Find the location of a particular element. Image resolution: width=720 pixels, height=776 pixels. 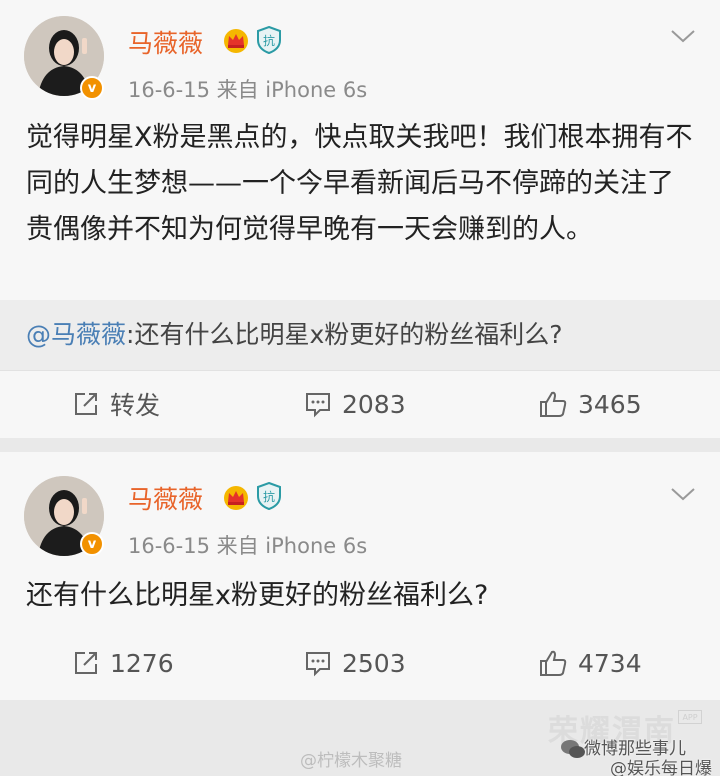

app-tag: APP is located at coordinates (690, 717).